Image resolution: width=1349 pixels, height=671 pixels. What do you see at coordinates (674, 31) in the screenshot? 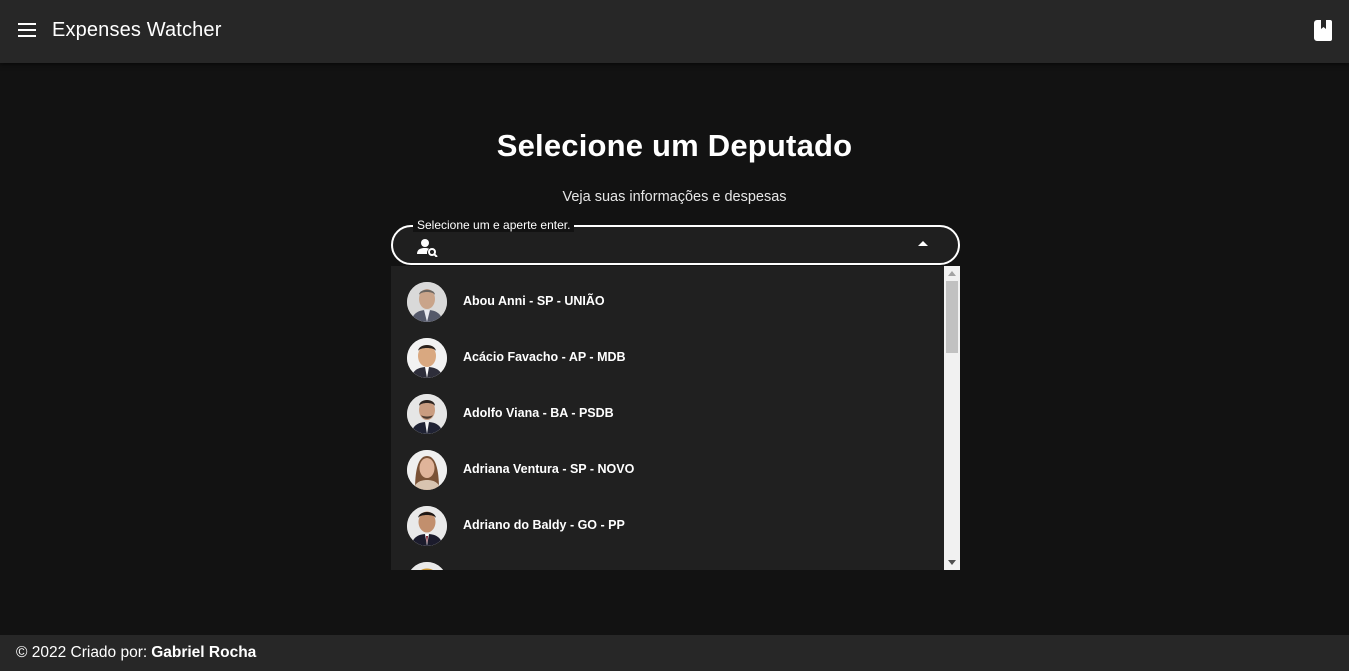
I see `app-bar: Expenses Watcher` at bounding box center [674, 31].